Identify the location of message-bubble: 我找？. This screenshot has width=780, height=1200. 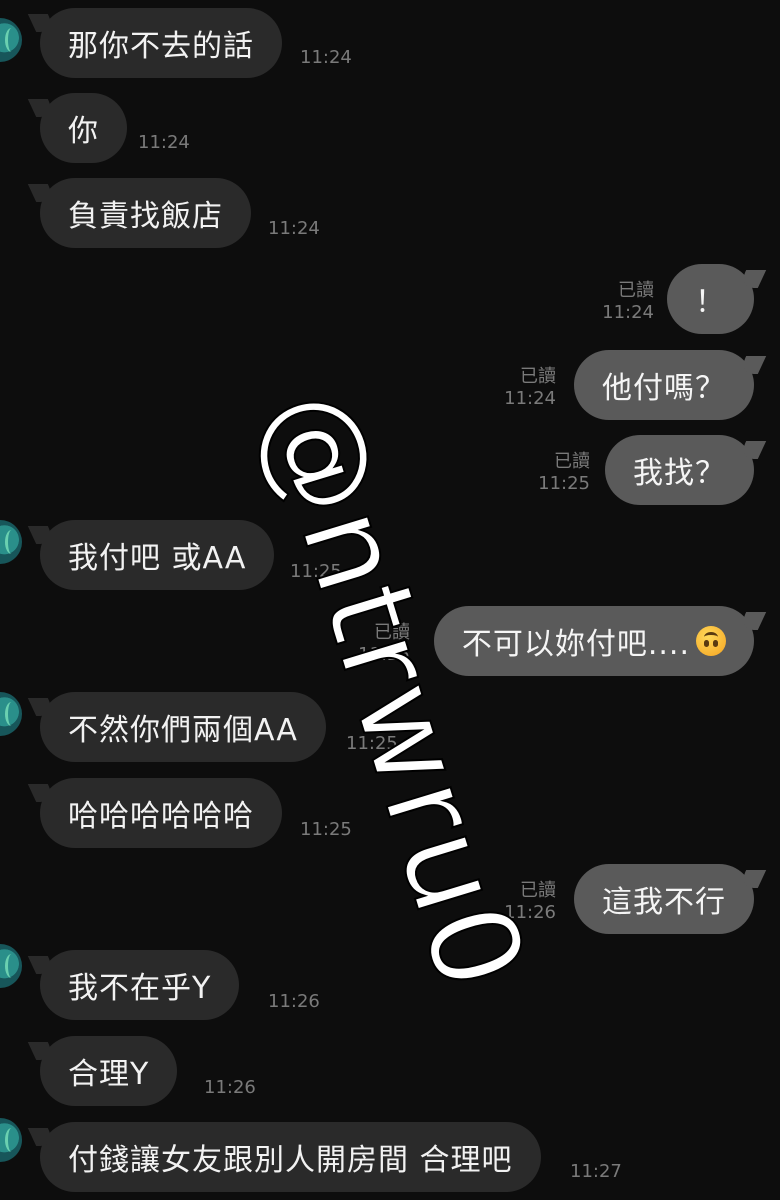
(679, 470).